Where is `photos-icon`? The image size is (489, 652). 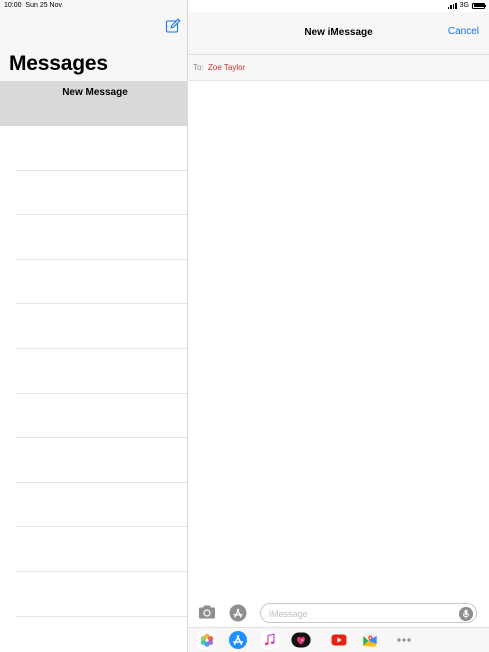
photos-icon is located at coordinates (207, 640).